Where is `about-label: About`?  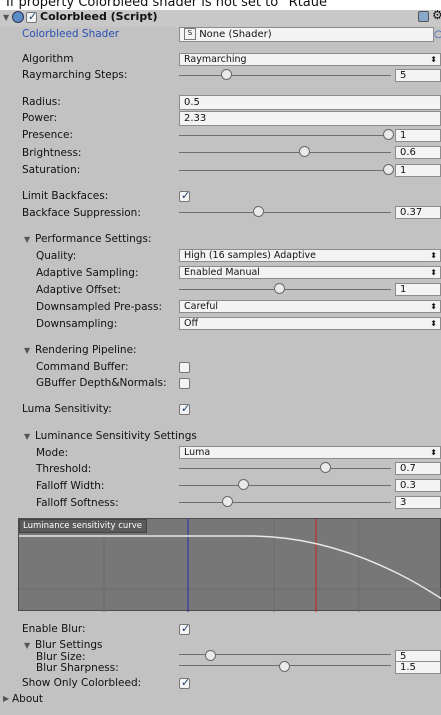 about-label: About is located at coordinates (27, 699).